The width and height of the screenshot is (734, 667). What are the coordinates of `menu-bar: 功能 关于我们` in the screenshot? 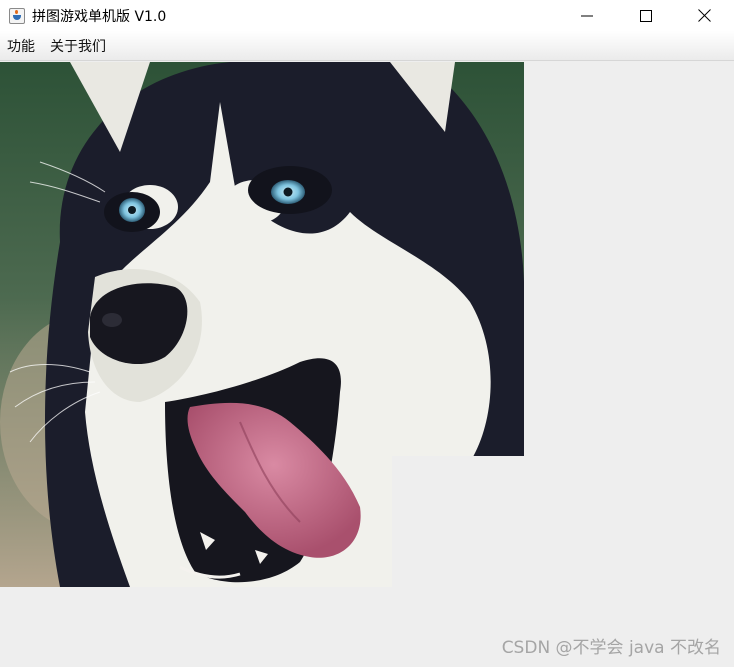 It's located at (367, 46).